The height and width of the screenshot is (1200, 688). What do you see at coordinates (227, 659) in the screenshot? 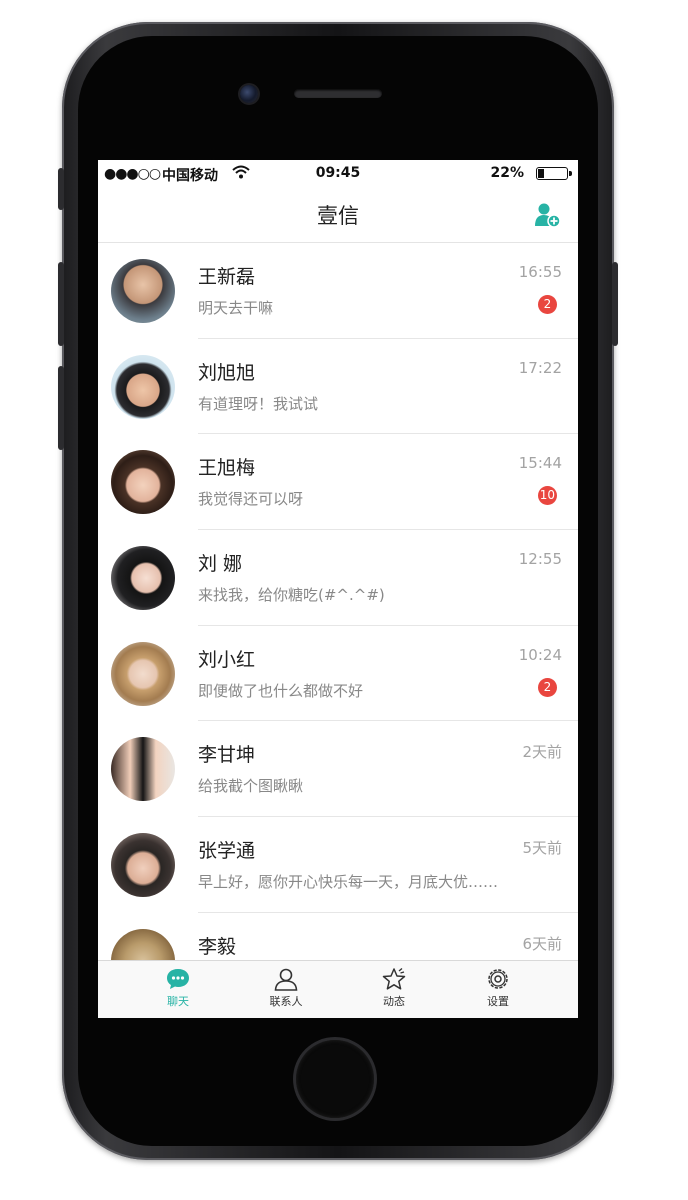
I see `contact-name: 刘小红` at bounding box center [227, 659].